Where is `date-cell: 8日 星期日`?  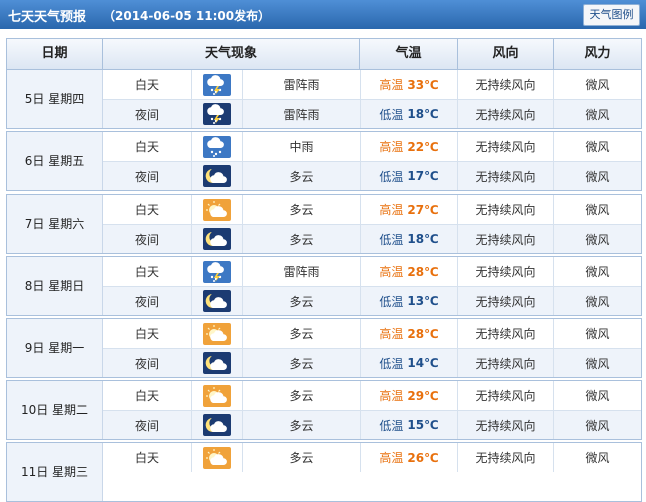 date-cell: 8日 星期日 is located at coordinates (55, 286).